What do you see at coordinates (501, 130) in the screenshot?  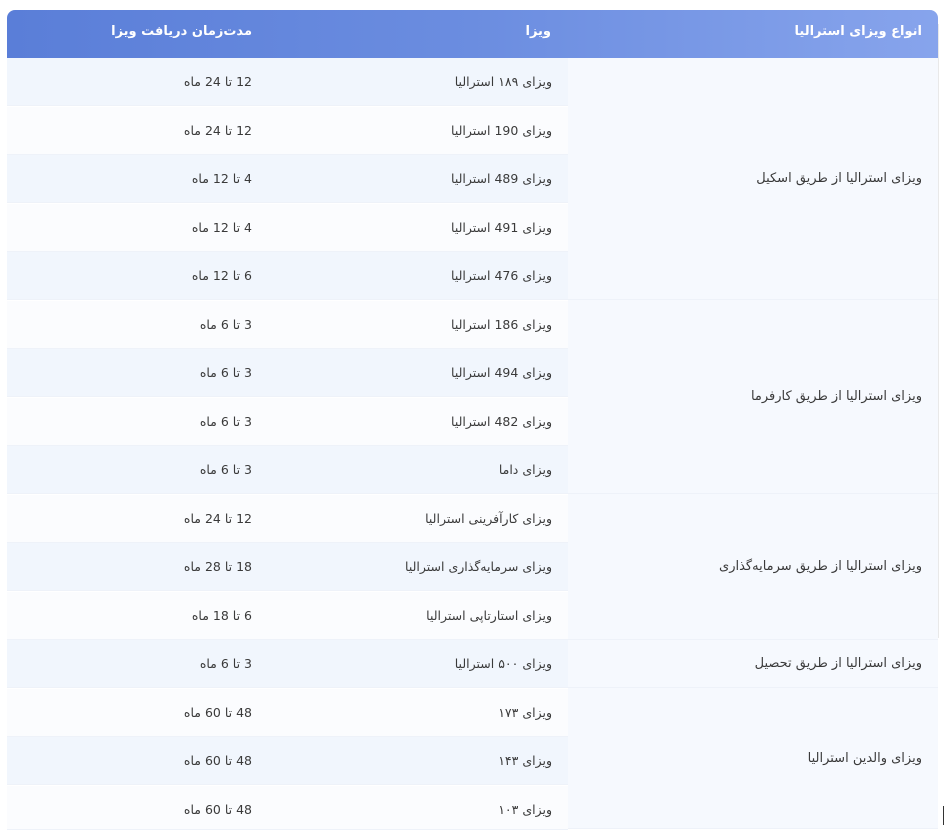 I see `visa-cell: ویزای 190 استرالیا` at bounding box center [501, 130].